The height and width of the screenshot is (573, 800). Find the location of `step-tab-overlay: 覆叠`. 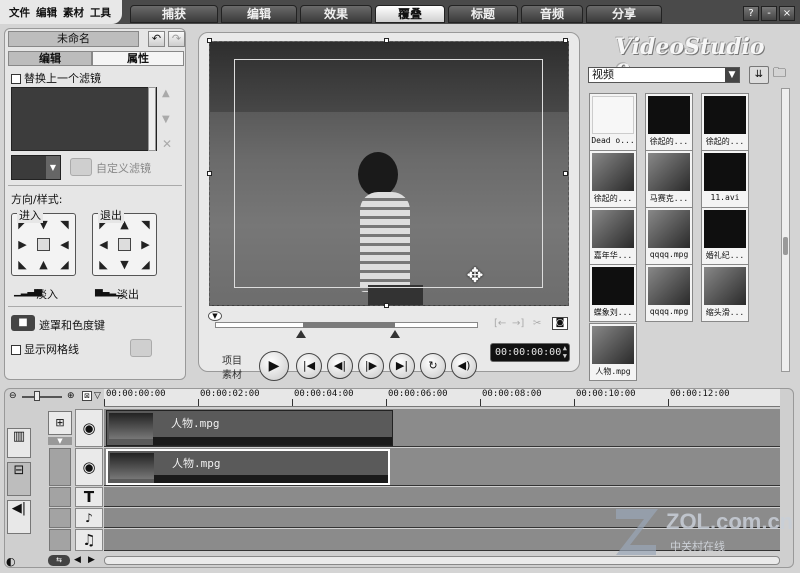

step-tab-overlay: 覆叠 is located at coordinates (410, 14).